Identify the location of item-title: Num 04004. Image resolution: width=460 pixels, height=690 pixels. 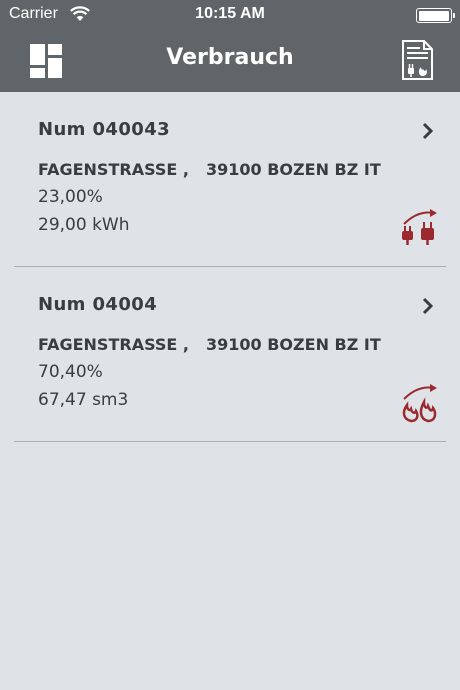
(98, 304).